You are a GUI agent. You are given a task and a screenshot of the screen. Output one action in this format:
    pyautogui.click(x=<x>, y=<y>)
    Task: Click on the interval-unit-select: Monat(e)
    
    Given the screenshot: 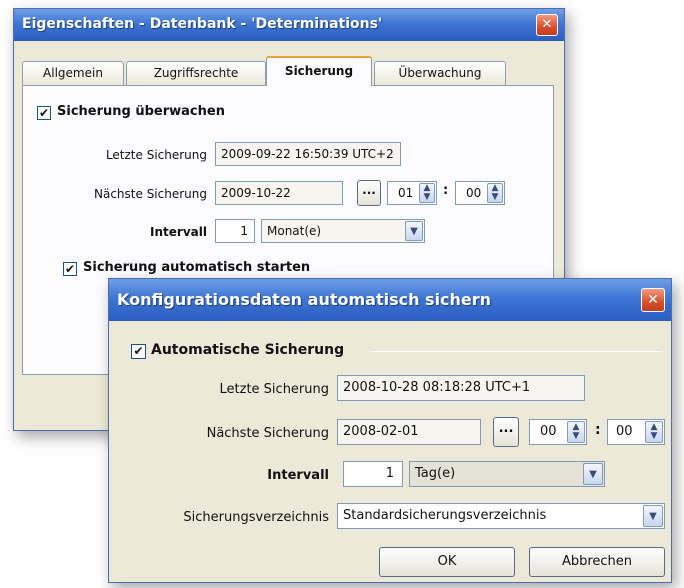 What is the action you would take?
    pyautogui.click(x=343, y=231)
    